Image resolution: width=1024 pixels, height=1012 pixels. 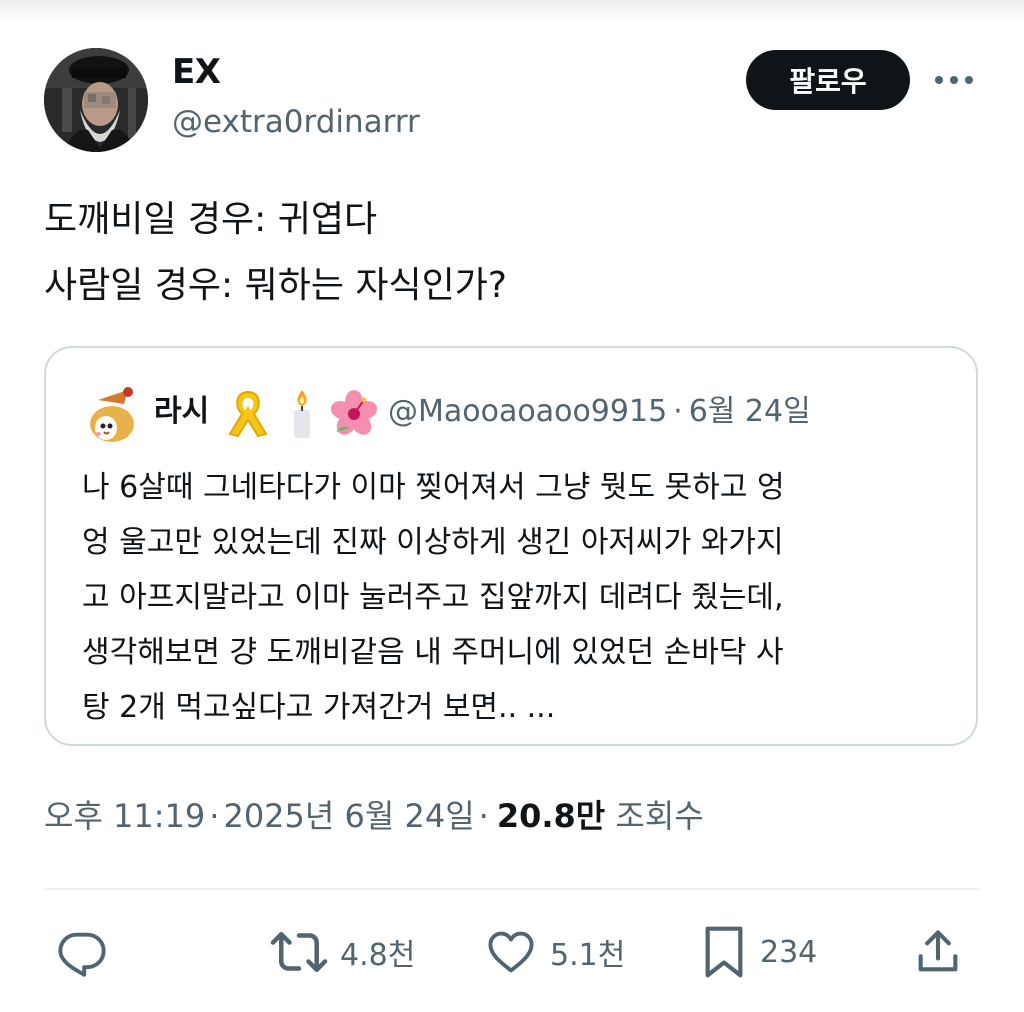 I want to click on author-name: EX, so click(x=196, y=72).